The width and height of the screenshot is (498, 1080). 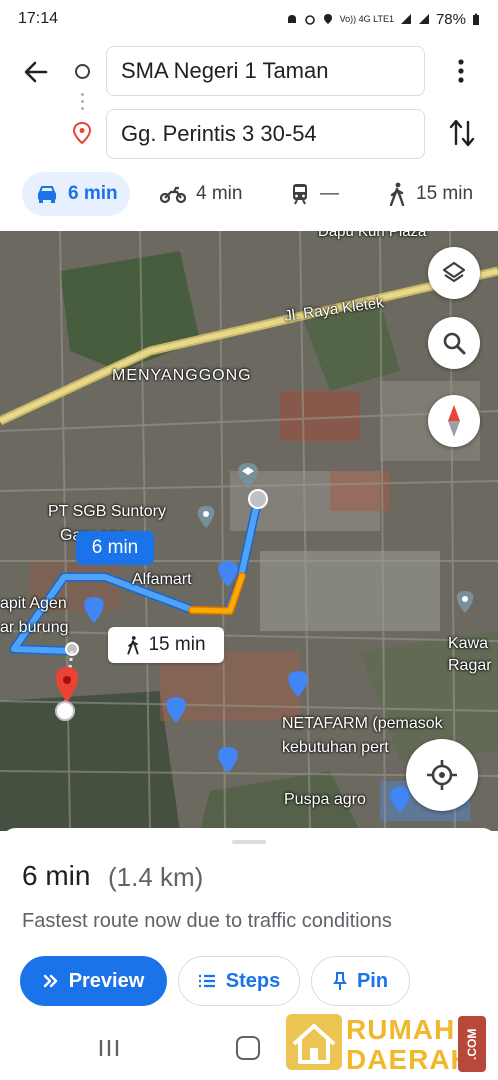 What do you see at coordinates (93, 193) in the screenshot?
I see `mode-drive-label: 6 min` at bounding box center [93, 193].